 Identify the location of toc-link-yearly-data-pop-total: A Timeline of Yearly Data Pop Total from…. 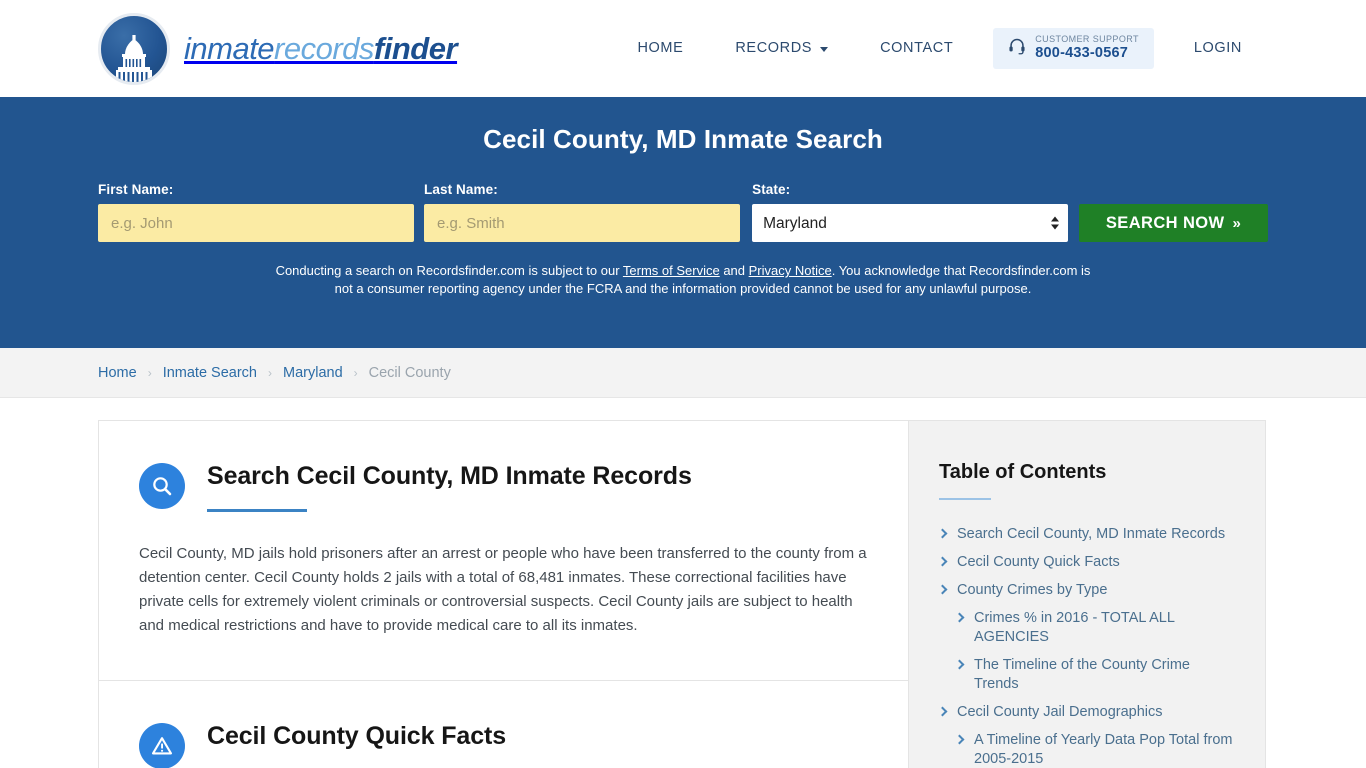
(1104, 749).